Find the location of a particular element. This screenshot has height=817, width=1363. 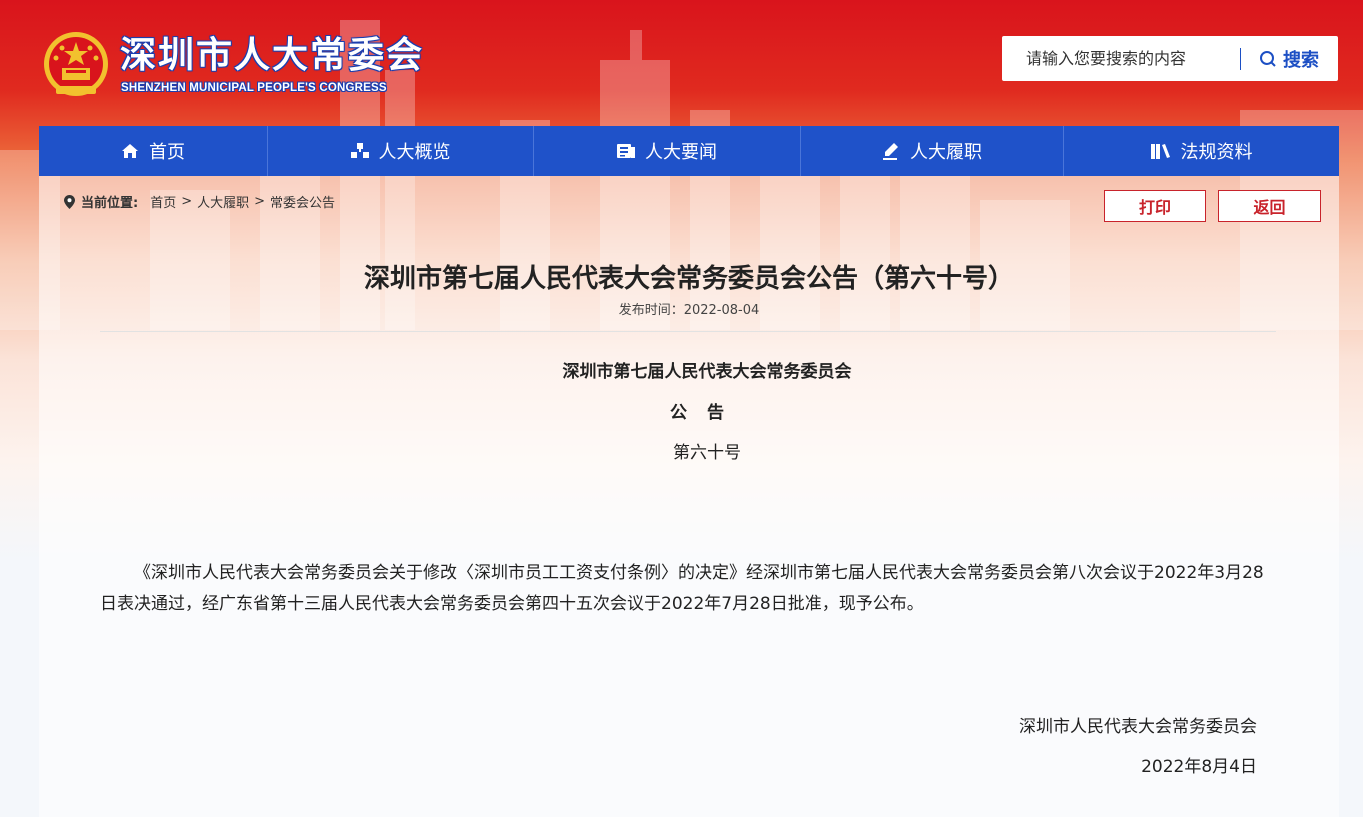

search-icon is located at coordinates (1268, 58).